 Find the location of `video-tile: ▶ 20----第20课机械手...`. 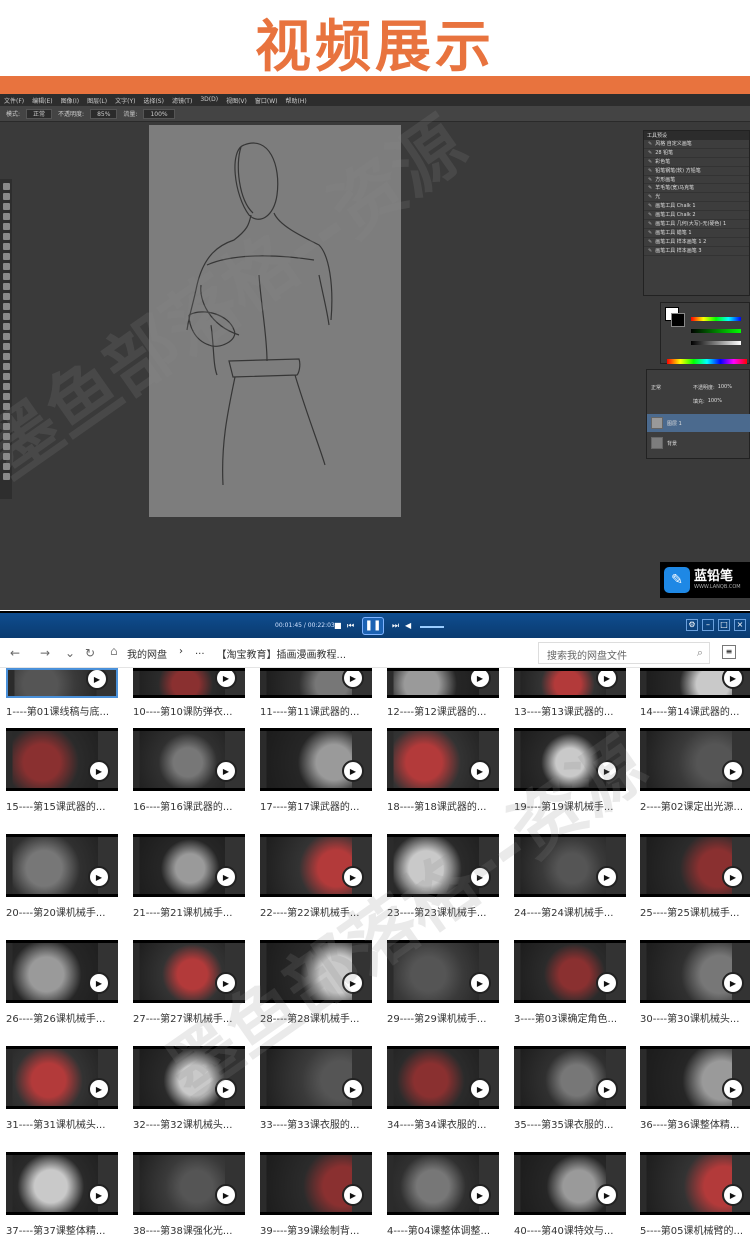

video-tile: ▶ 20----第20课机械手... is located at coordinates (62, 881).